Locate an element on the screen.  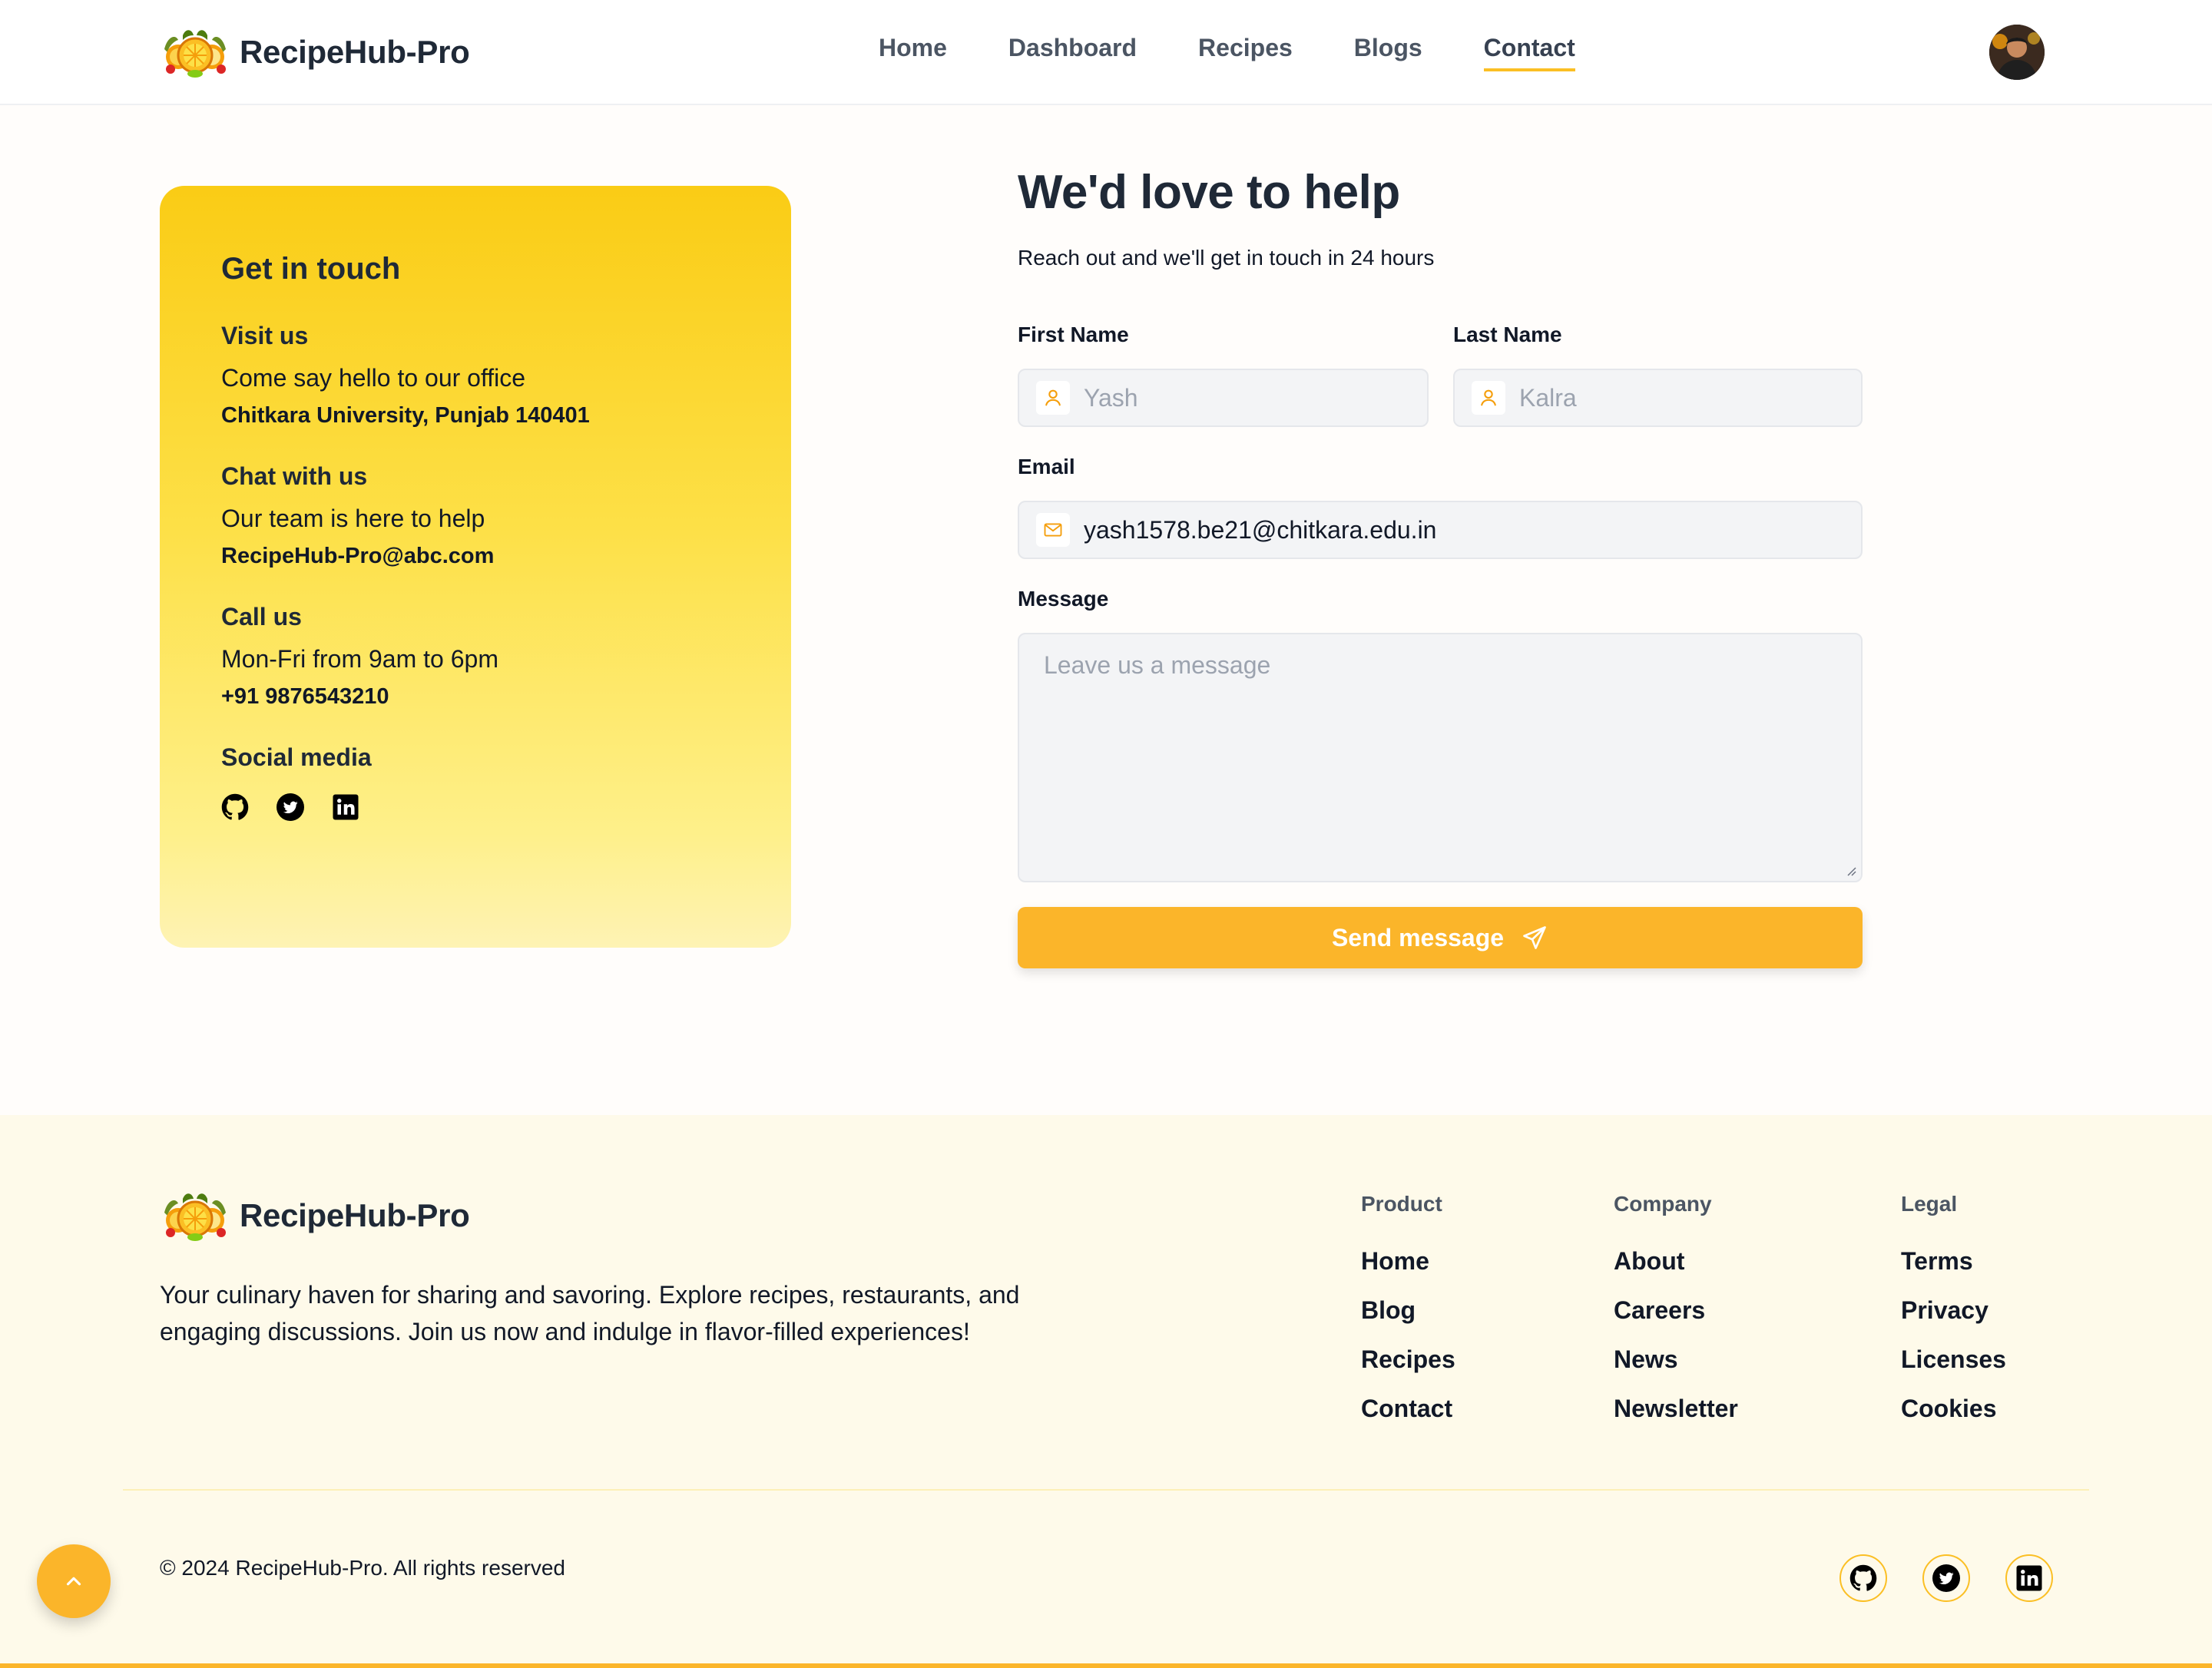
nav-contact: Contact is located at coordinates (1529, 52).